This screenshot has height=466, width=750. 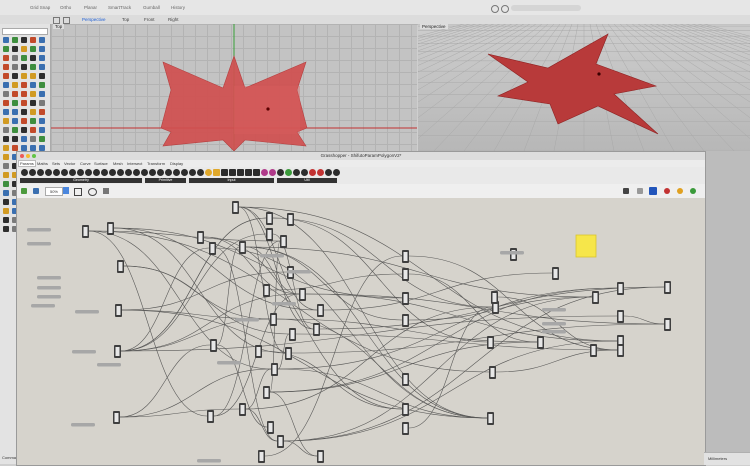 I want to click on planar-toggle: Planar, so click(x=90, y=7).